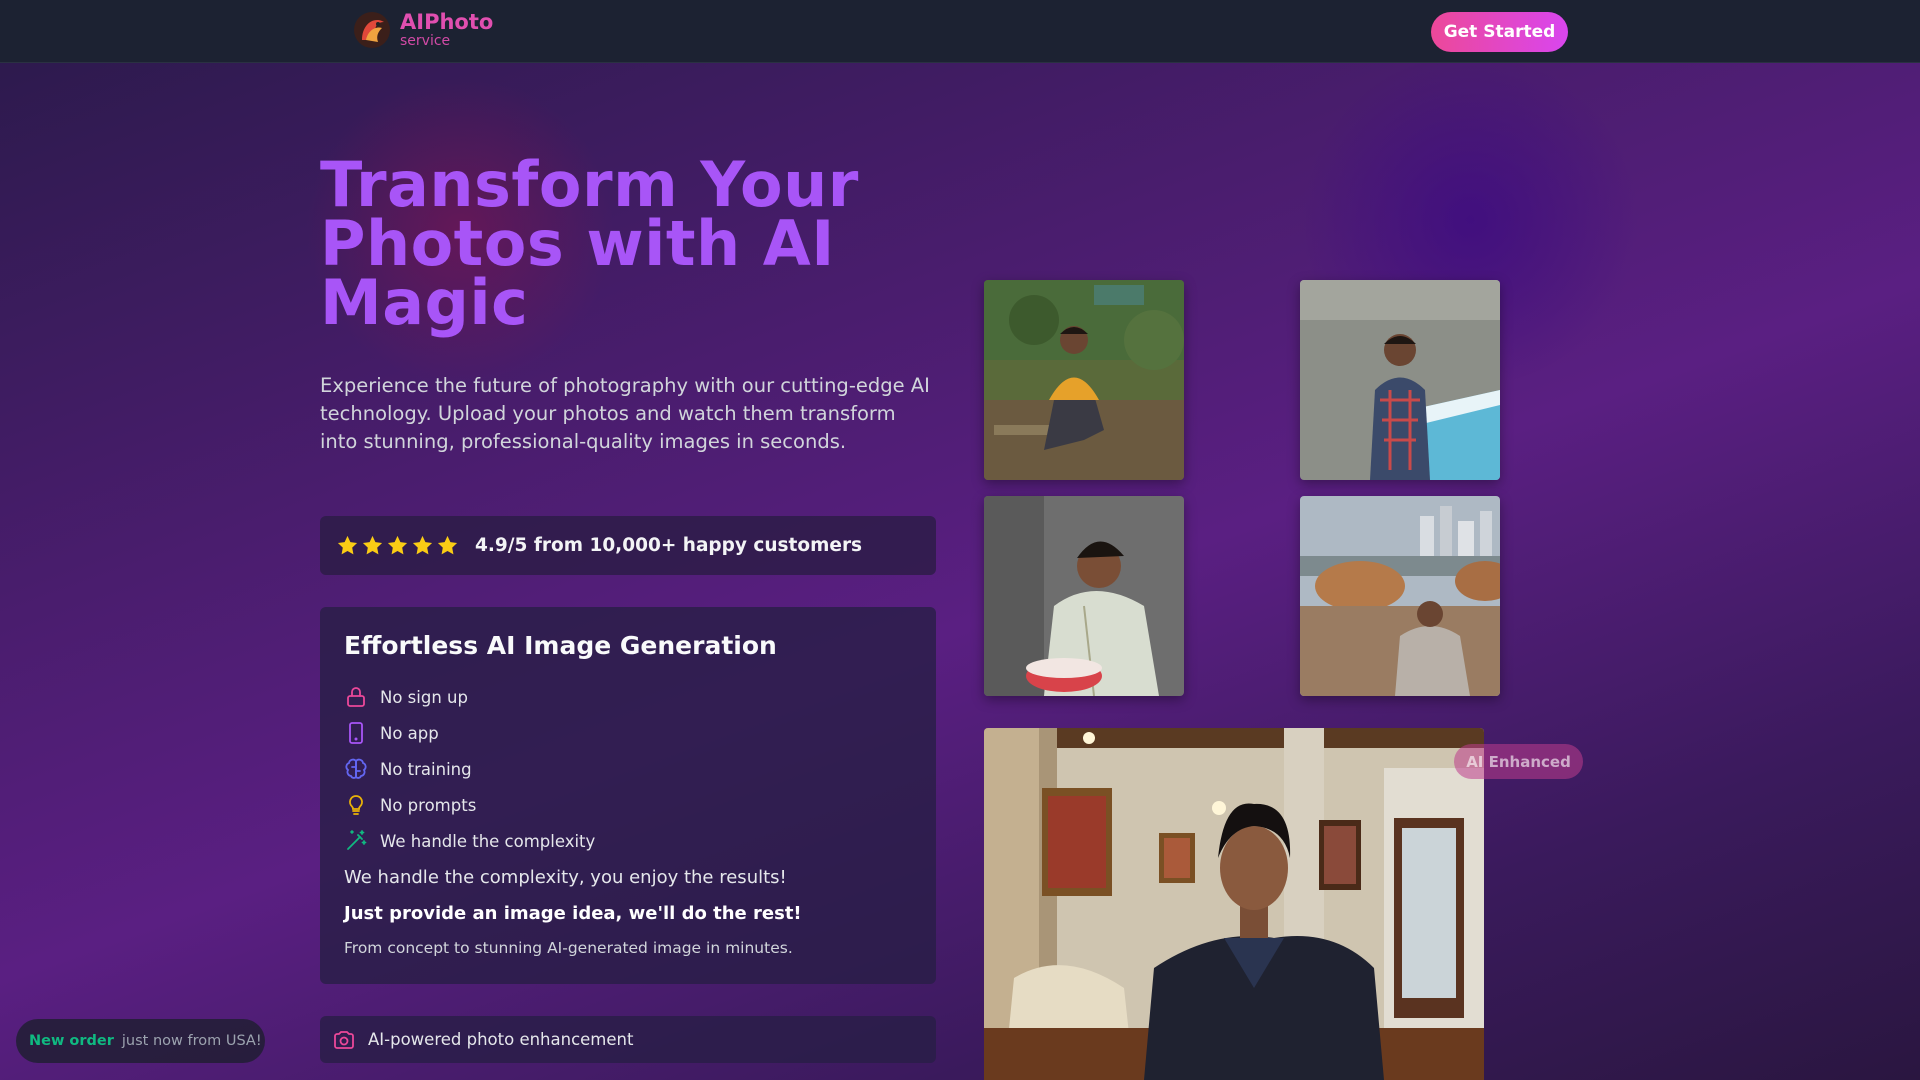 The height and width of the screenshot is (1080, 1920). I want to click on lightbulb-icon, so click(356, 805).